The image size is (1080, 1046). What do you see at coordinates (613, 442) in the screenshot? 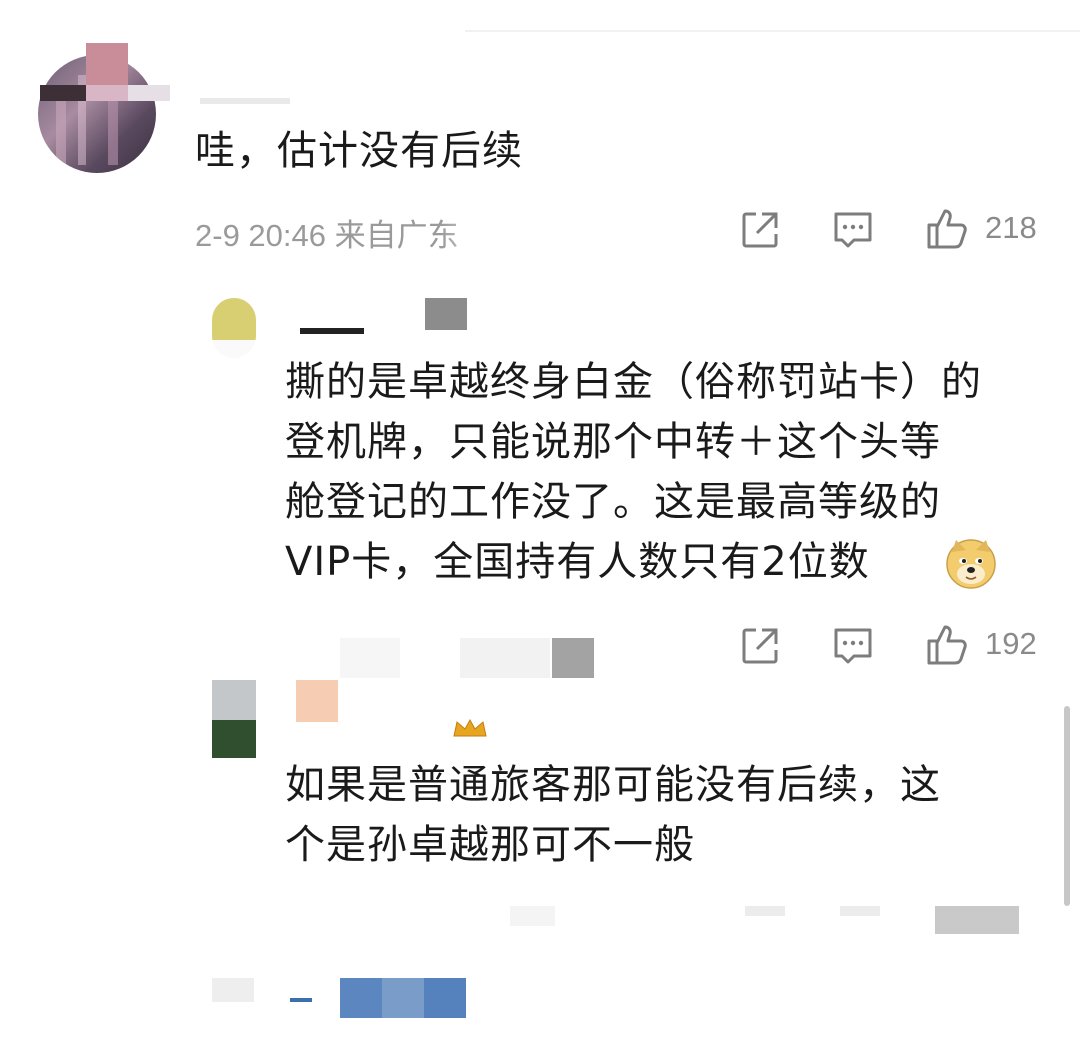
I see `reply-line: 登机牌，只能说那个中转＋这个头等` at bounding box center [613, 442].